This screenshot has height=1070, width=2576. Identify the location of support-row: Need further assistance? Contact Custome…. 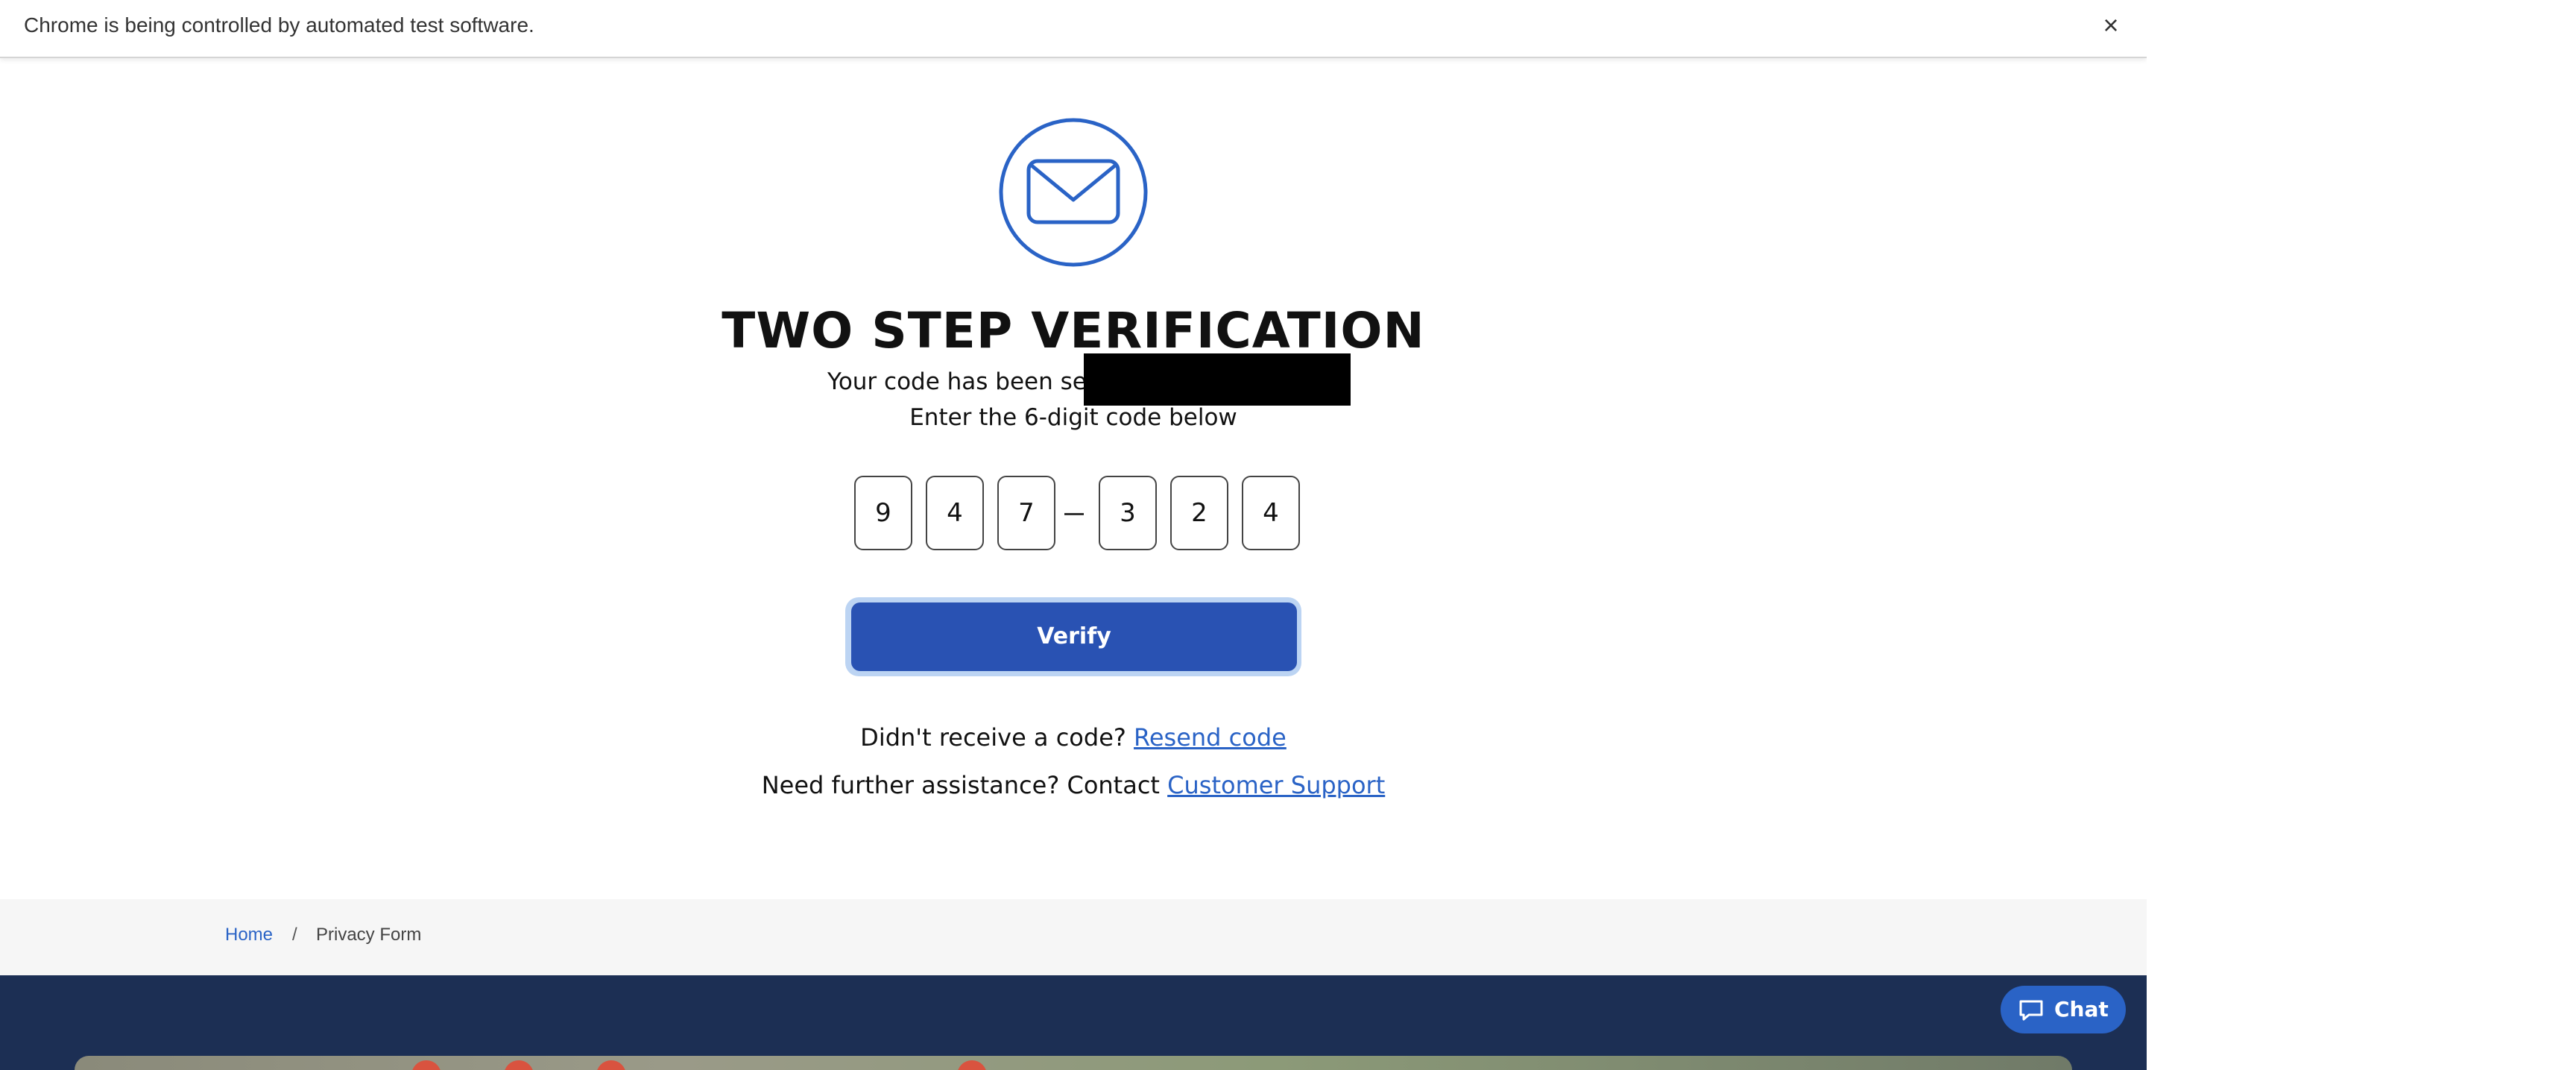
(1073, 785).